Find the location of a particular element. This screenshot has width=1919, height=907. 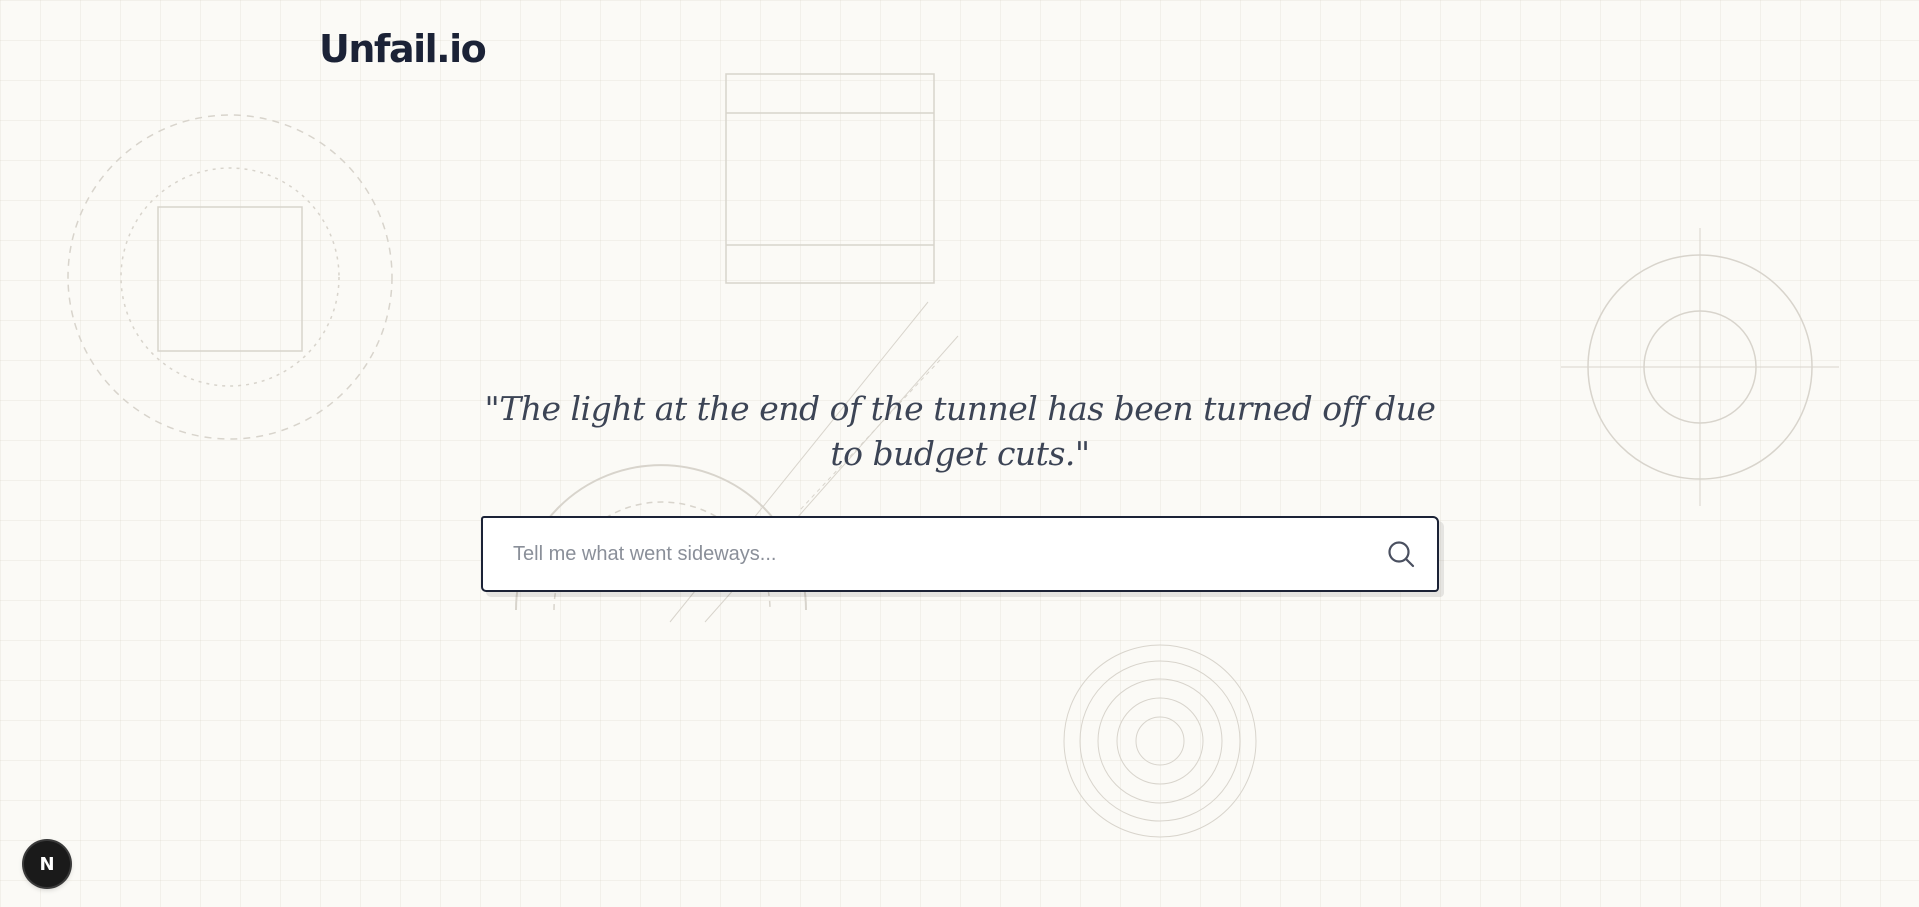

search-icon is located at coordinates (1401, 554).